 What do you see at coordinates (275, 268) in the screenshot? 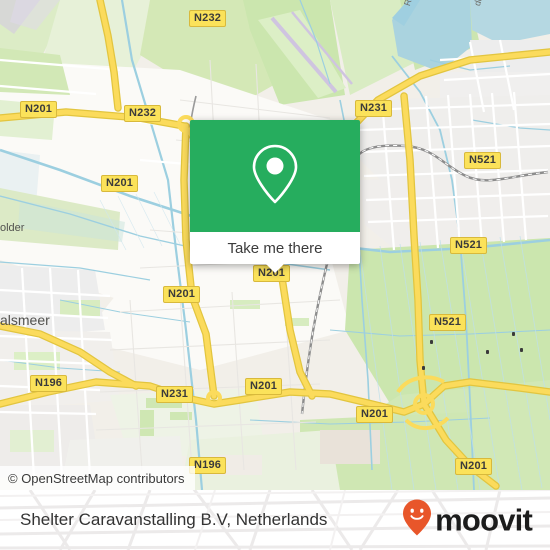
I see `popup-pointer-tail` at bounding box center [275, 268].